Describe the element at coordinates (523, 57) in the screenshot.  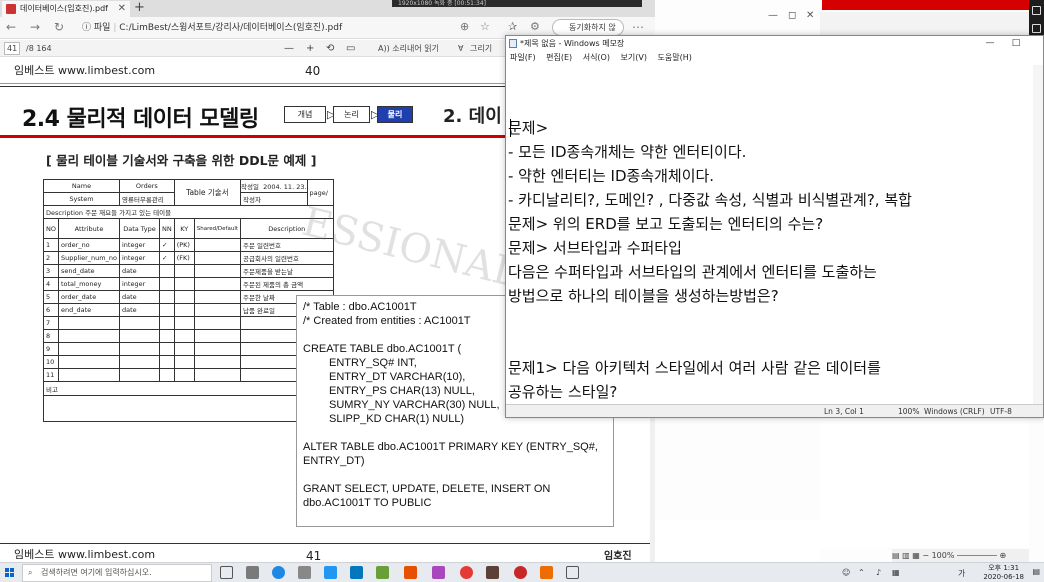
I see `menu-file: 파일(F)` at that location.